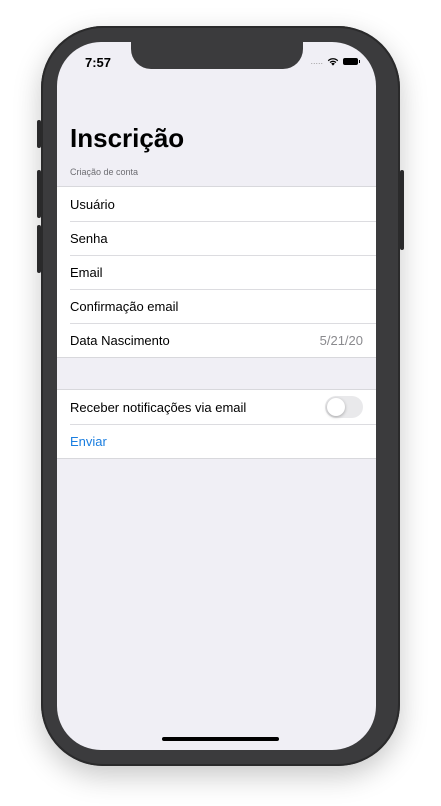 The image size is (441, 806). What do you see at coordinates (216, 238) in the screenshot?
I see `password-field: Senha` at bounding box center [216, 238].